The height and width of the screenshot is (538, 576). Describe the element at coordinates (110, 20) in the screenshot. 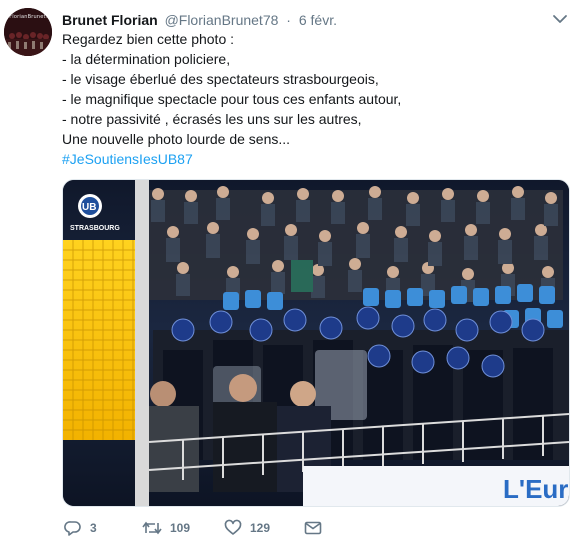

I see `author-name: Brunet Florian` at that location.